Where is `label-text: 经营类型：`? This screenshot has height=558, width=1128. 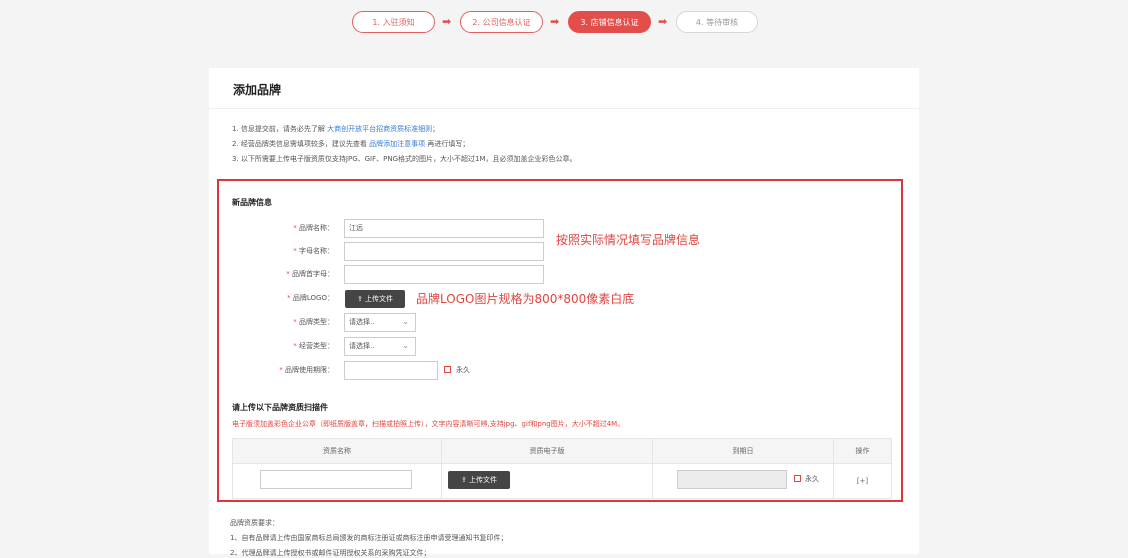
label-text: 经营类型： is located at coordinates (316, 346).